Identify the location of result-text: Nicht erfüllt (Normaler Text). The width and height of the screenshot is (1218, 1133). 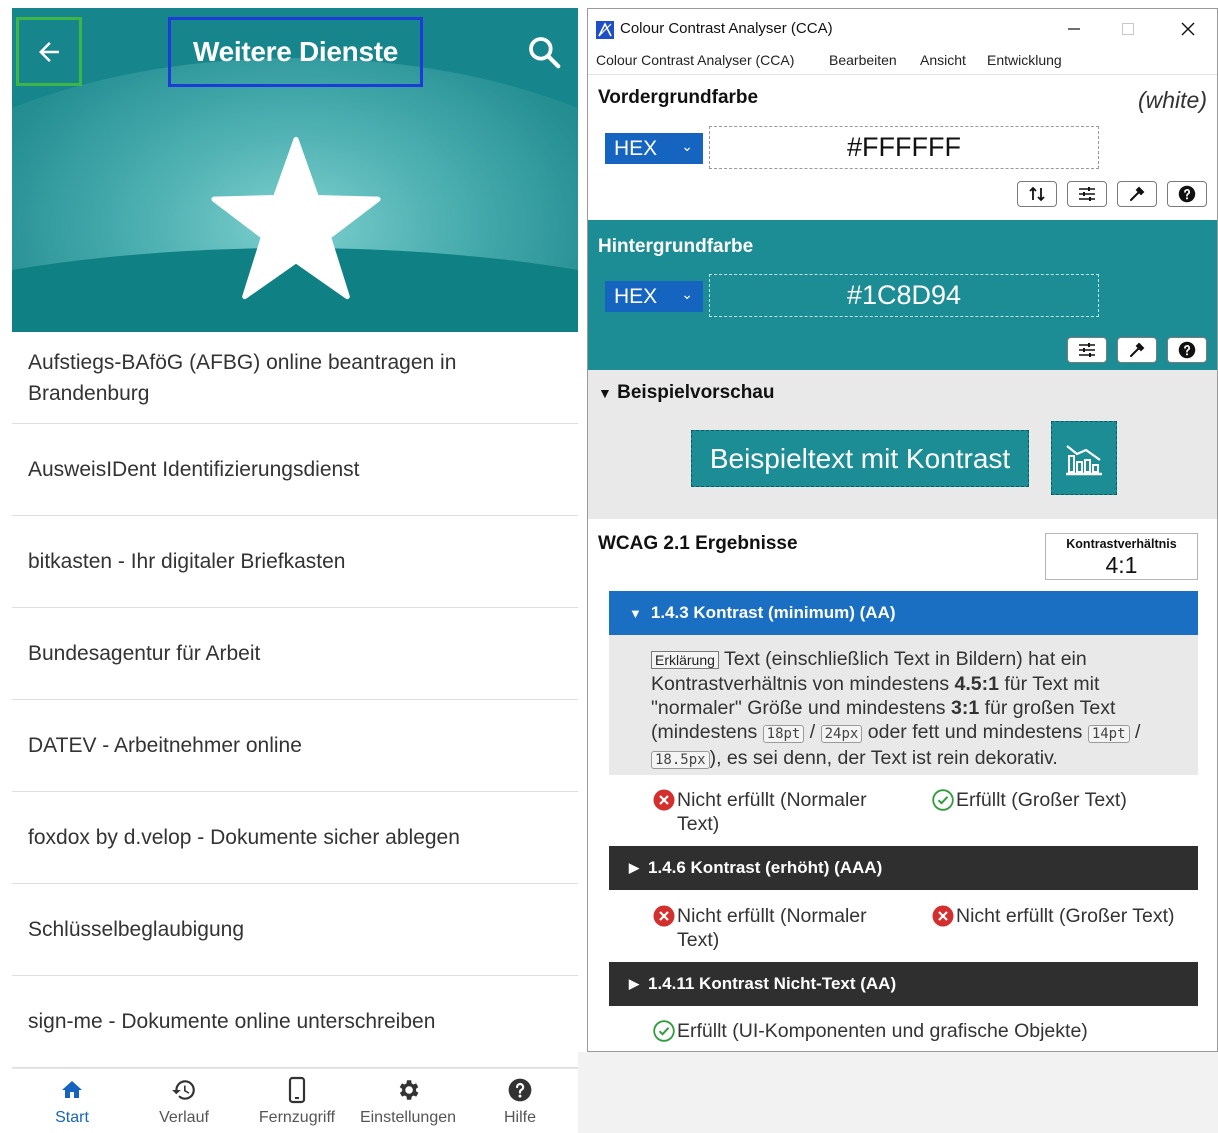
(772, 928).